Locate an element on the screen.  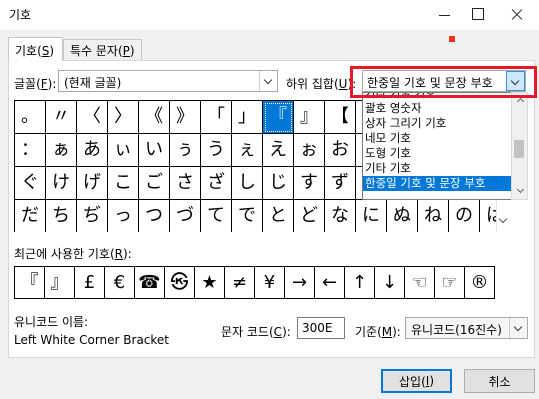
red-marker is located at coordinates (452, 39).